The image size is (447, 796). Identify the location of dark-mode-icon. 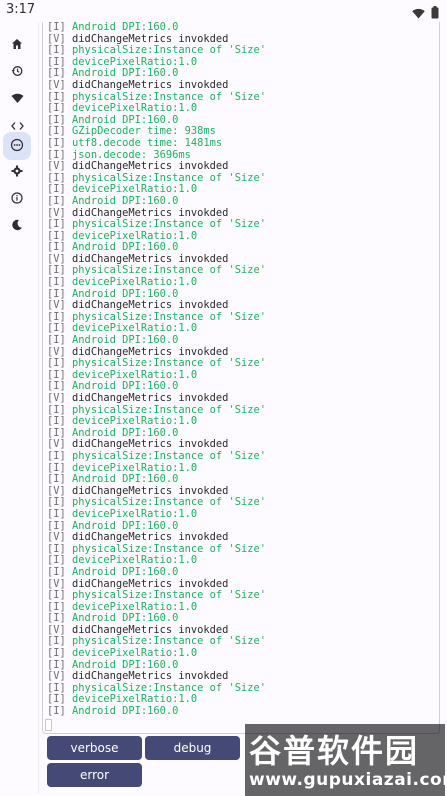
(17, 225).